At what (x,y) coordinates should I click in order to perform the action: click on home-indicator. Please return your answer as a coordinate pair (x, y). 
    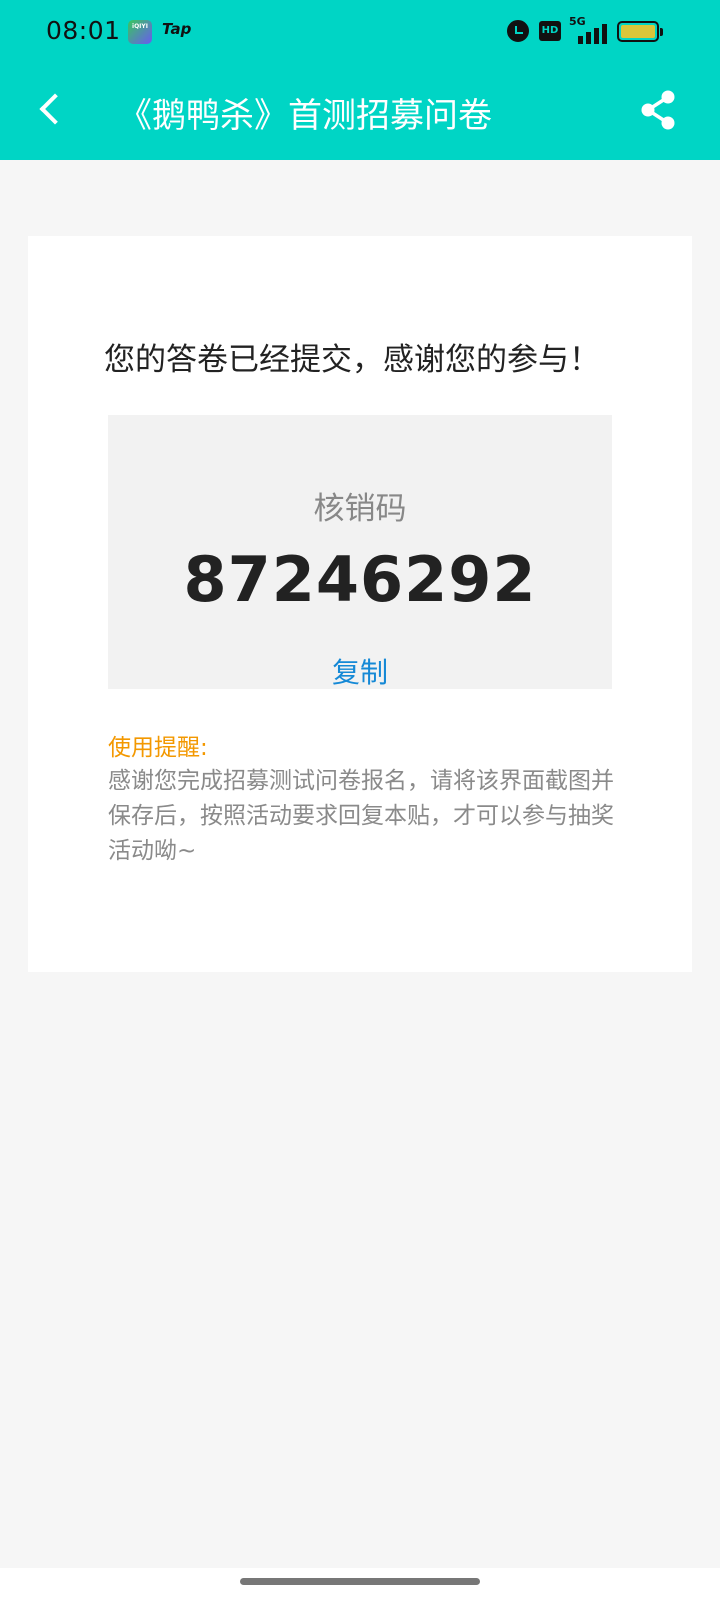
    Looking at the image, I should click on (360, 1581).